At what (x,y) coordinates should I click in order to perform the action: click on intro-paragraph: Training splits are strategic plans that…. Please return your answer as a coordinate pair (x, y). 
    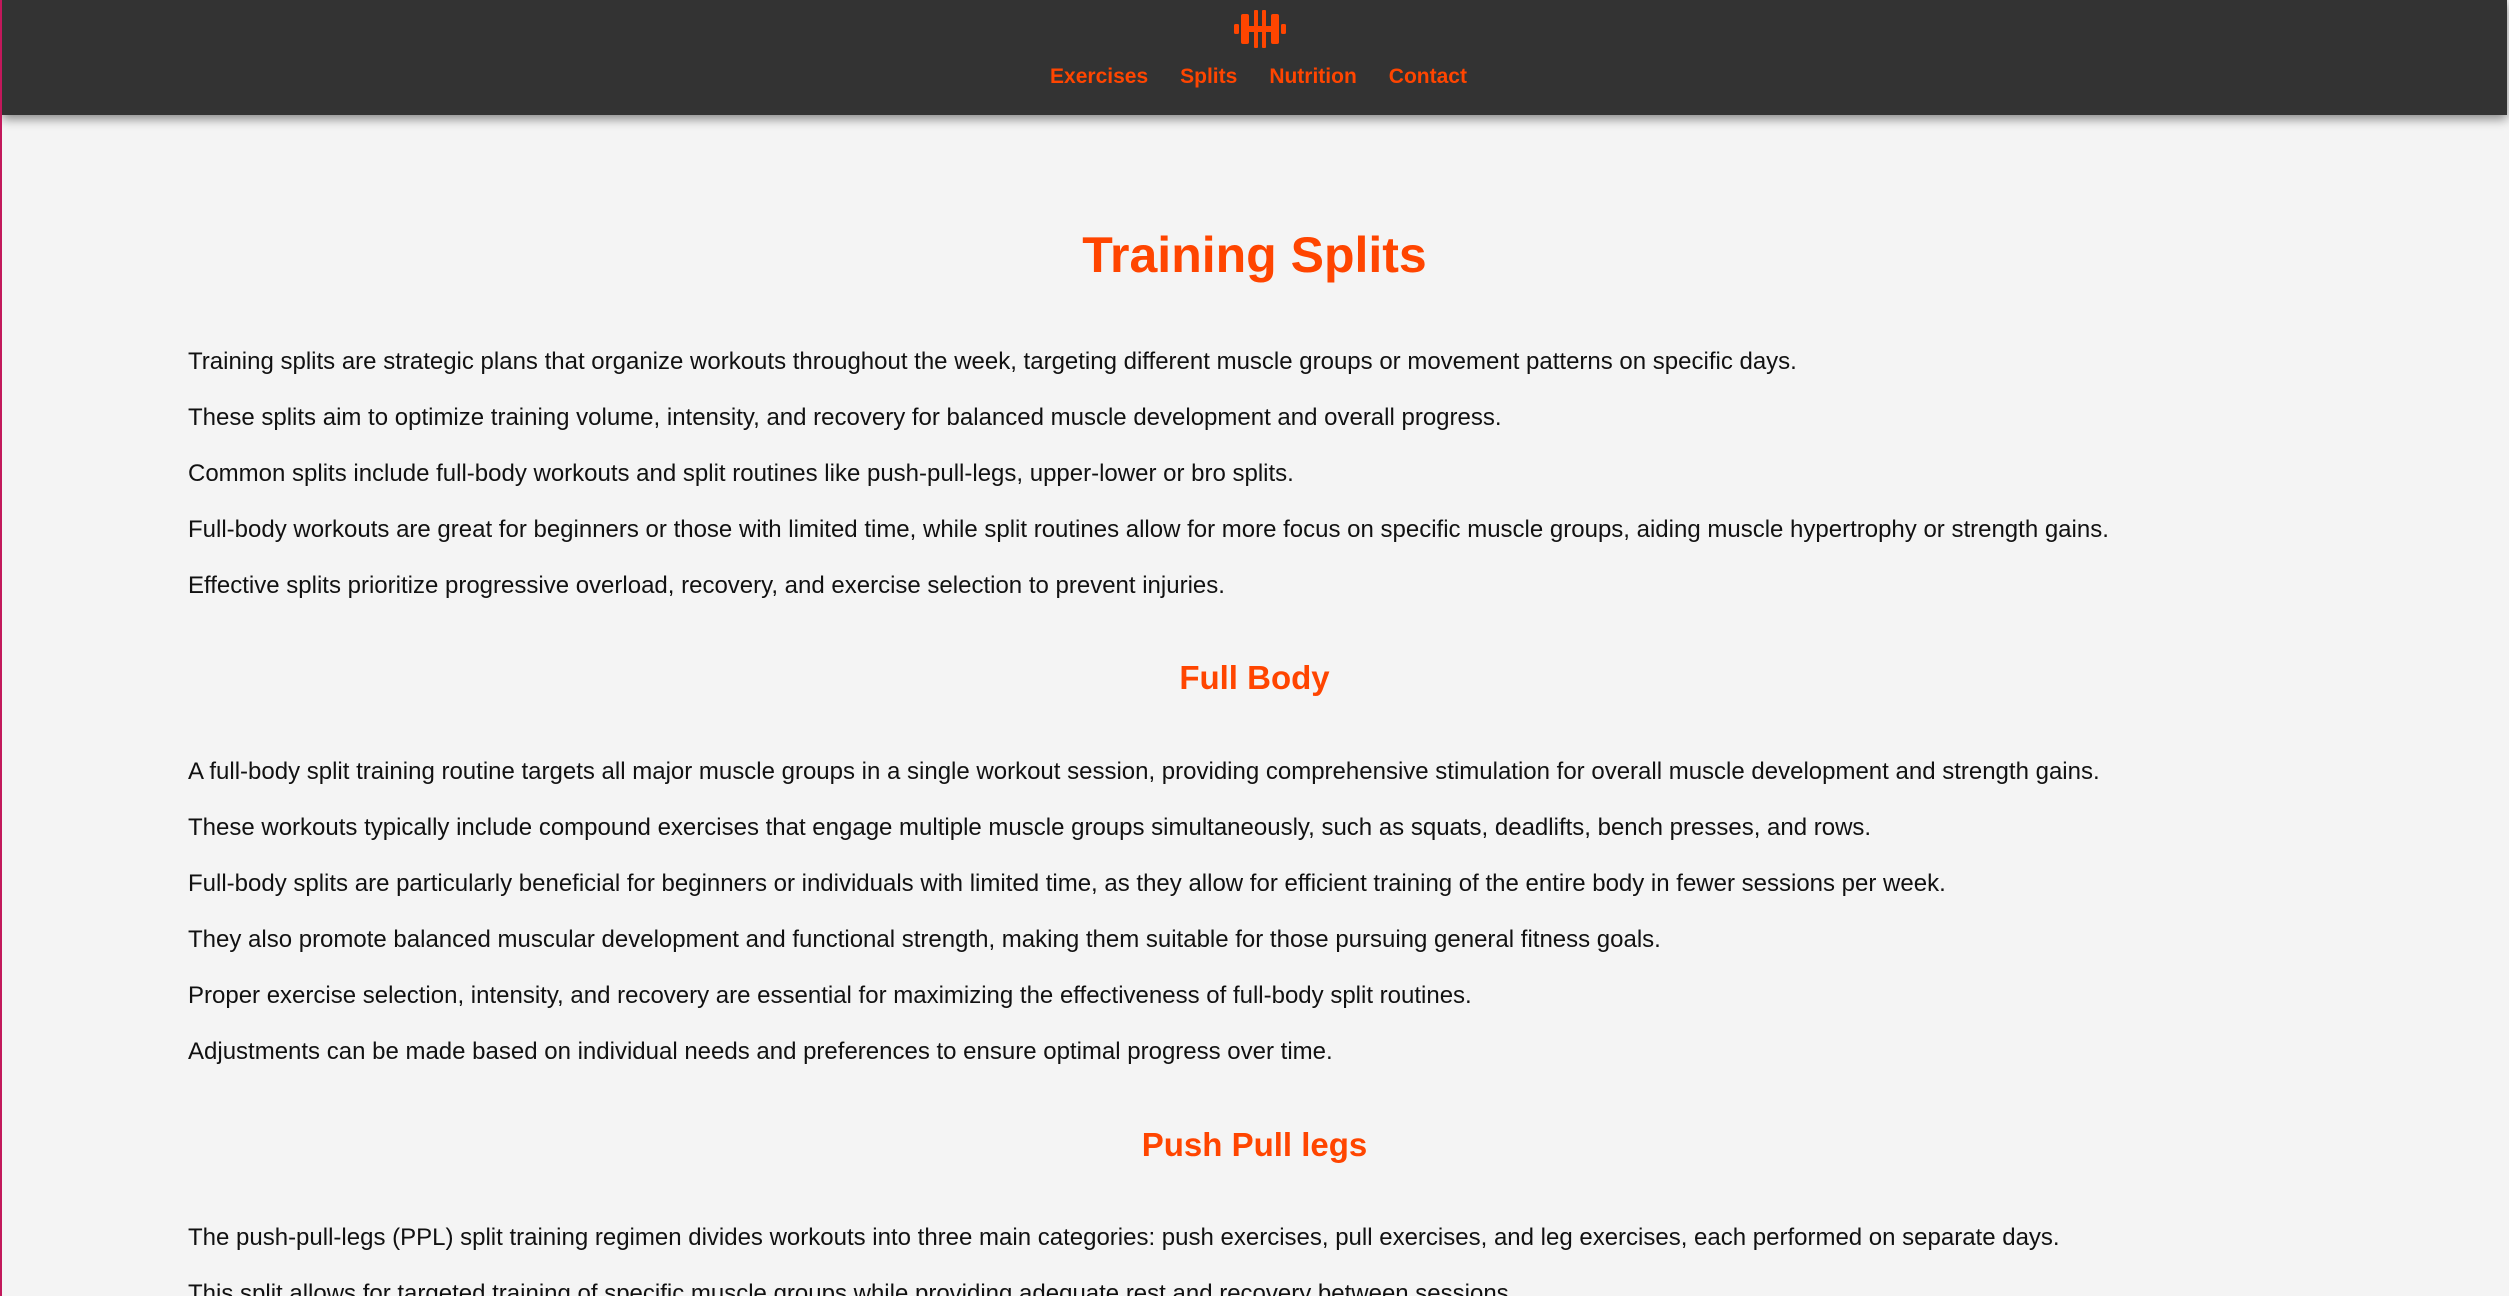
    Looking at the image, I should click on (992, 361).